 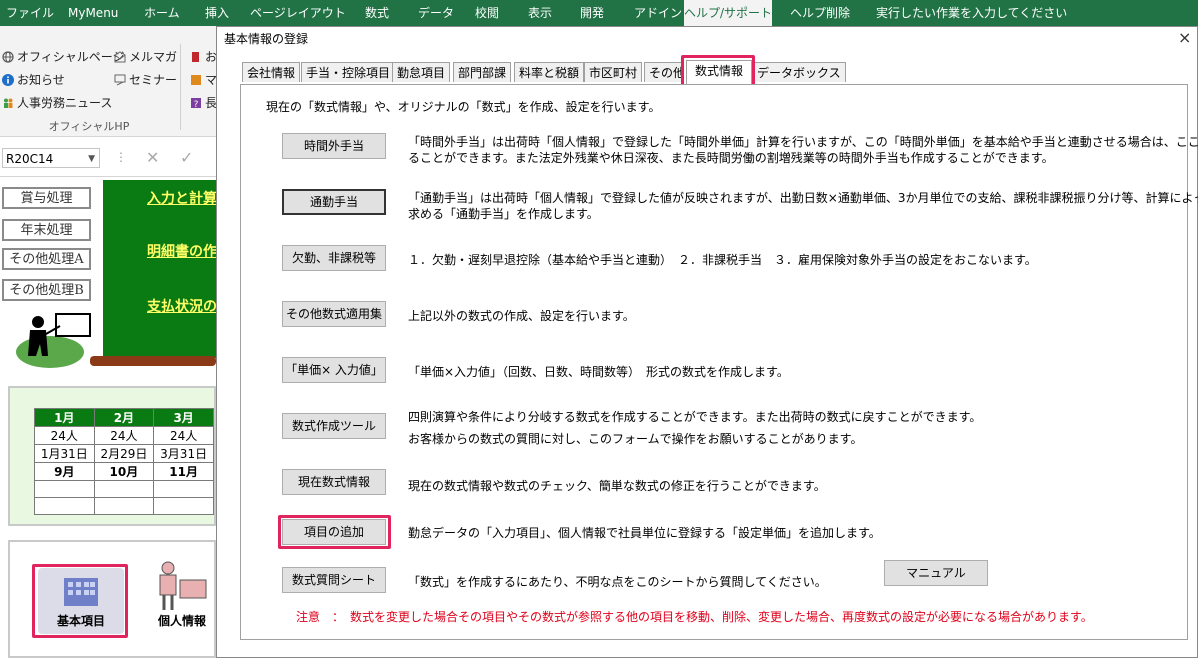 What do you see at coordinates (298, 13) in the screenshot?
I see `ribbon-tab: ページレイアウト` at bounding box center [298, 13].